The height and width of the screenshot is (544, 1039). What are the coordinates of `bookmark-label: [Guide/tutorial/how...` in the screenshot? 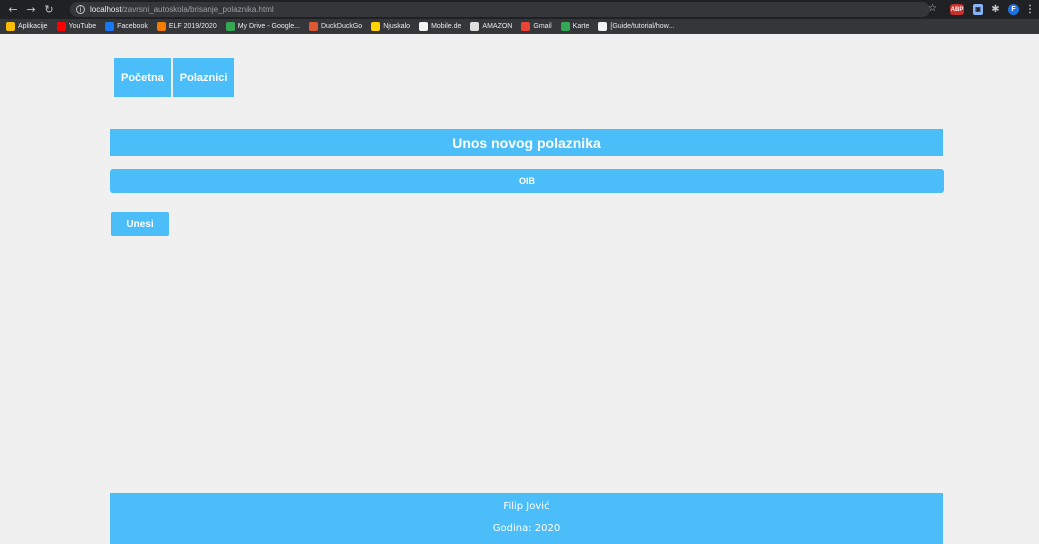 It's located at (642, 26).